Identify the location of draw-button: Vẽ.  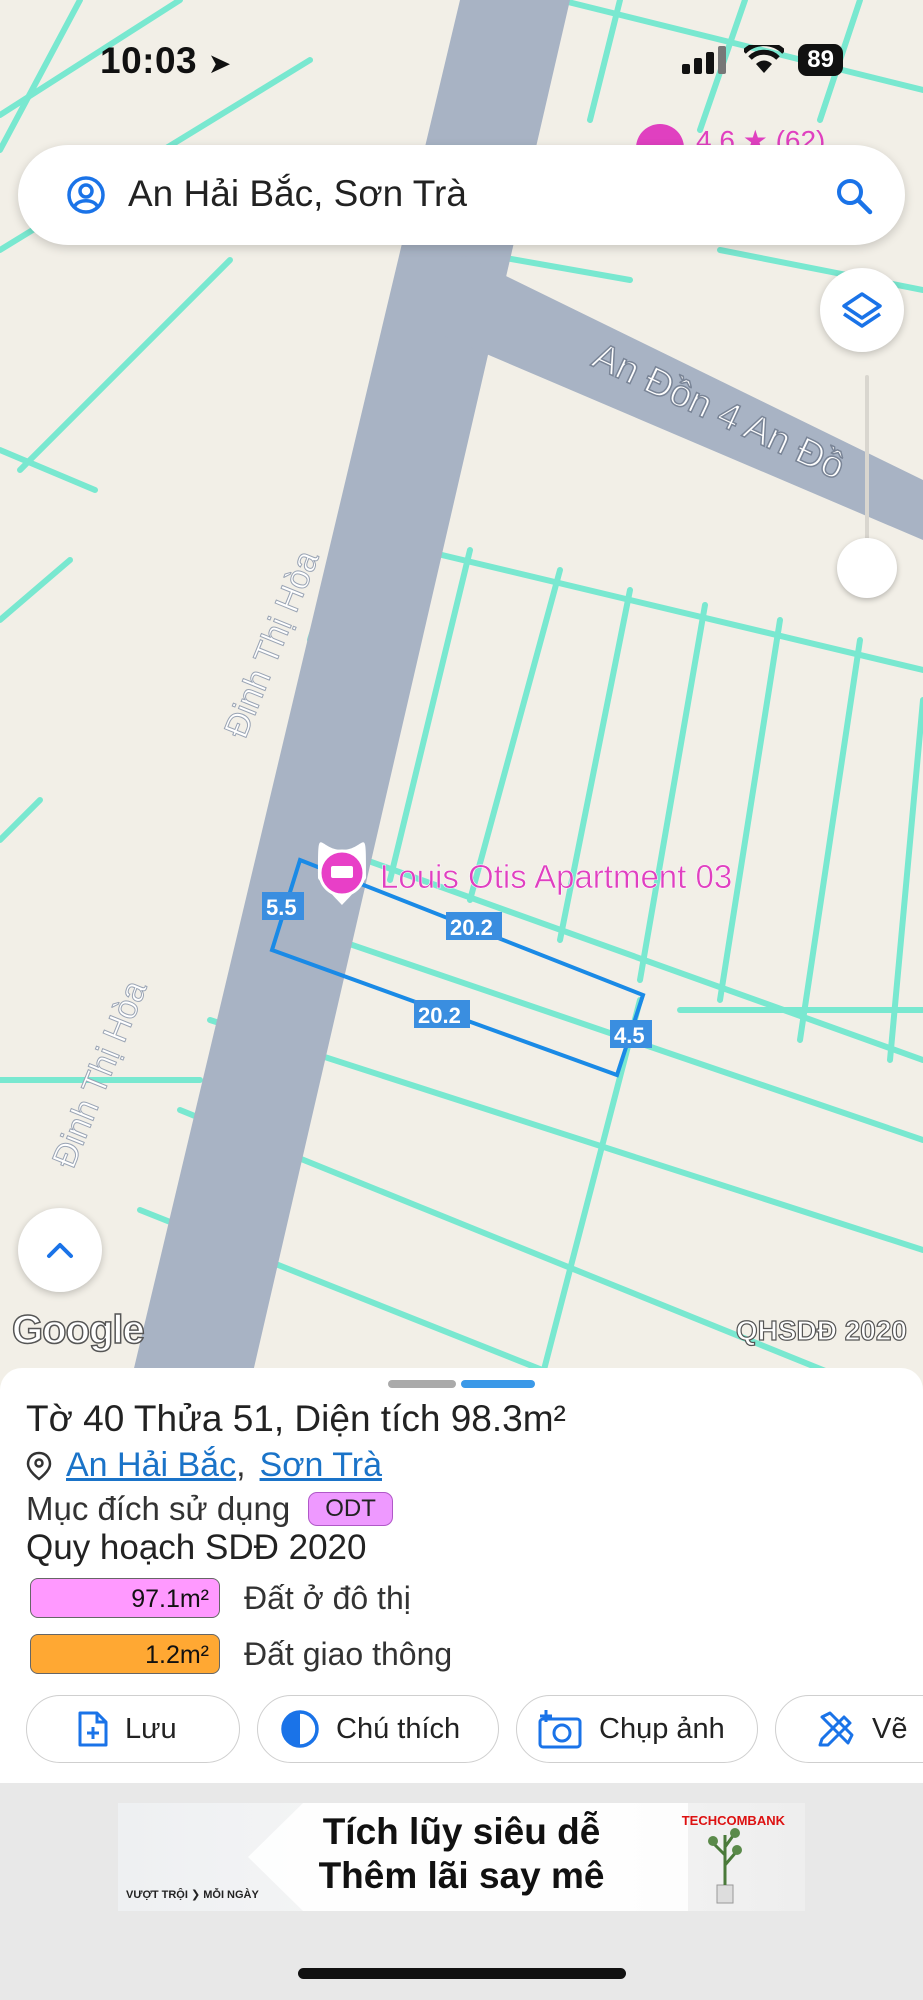
(849, 1729).